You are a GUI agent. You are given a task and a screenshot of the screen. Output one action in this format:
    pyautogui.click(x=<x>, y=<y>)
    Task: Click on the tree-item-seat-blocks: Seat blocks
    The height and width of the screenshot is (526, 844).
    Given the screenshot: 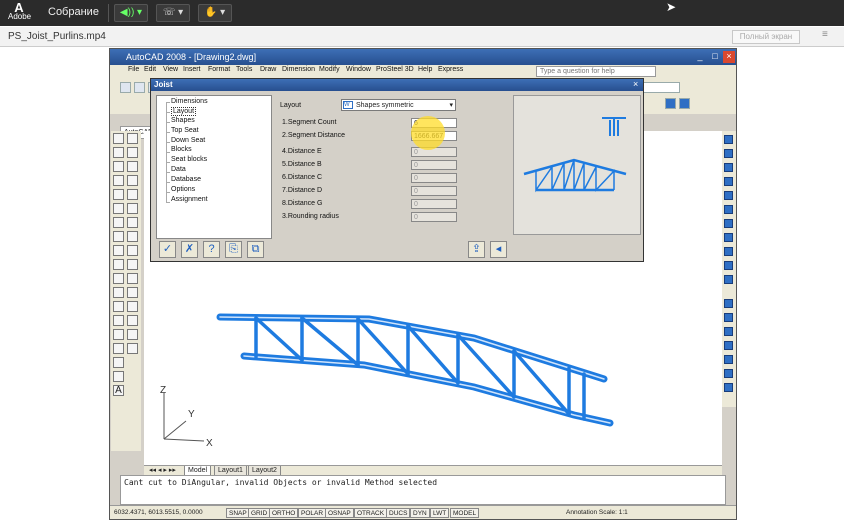 What is the action you would take?
    pyautogui.click(x=189, y=159)
    